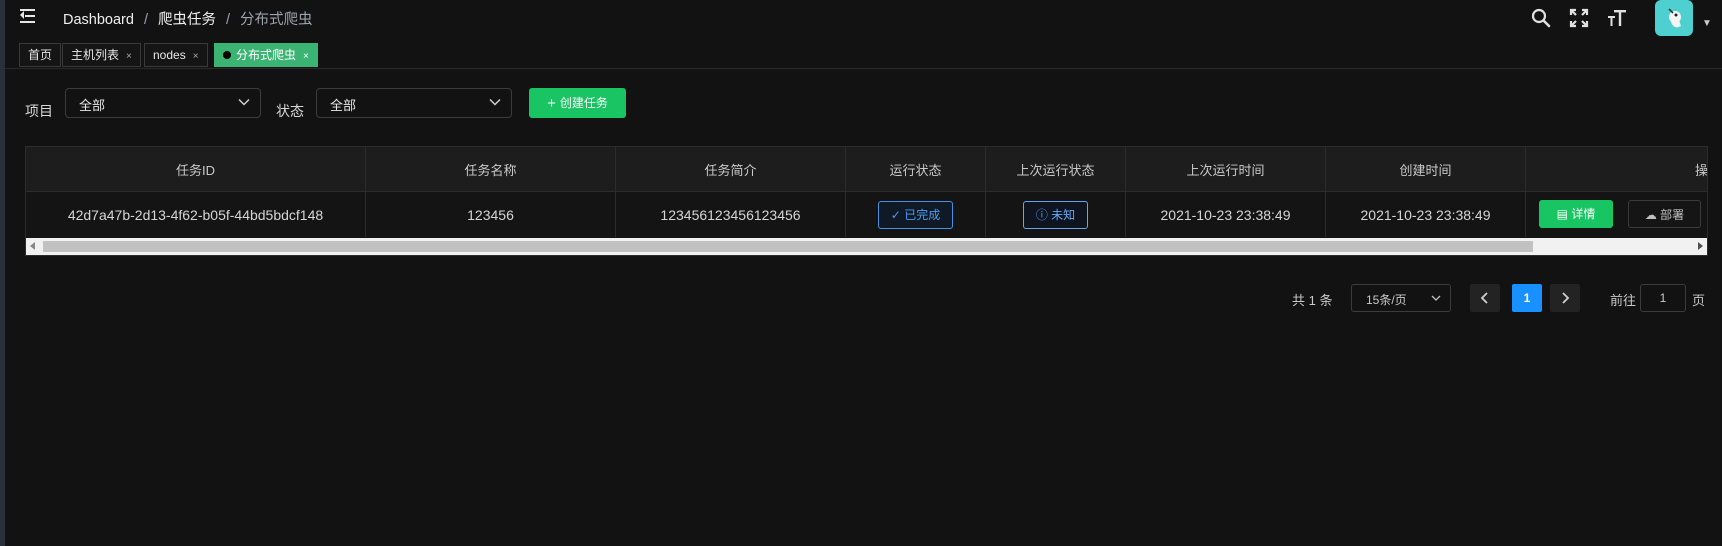  I want to click on scroll-right-icon, so click(1700, 246).